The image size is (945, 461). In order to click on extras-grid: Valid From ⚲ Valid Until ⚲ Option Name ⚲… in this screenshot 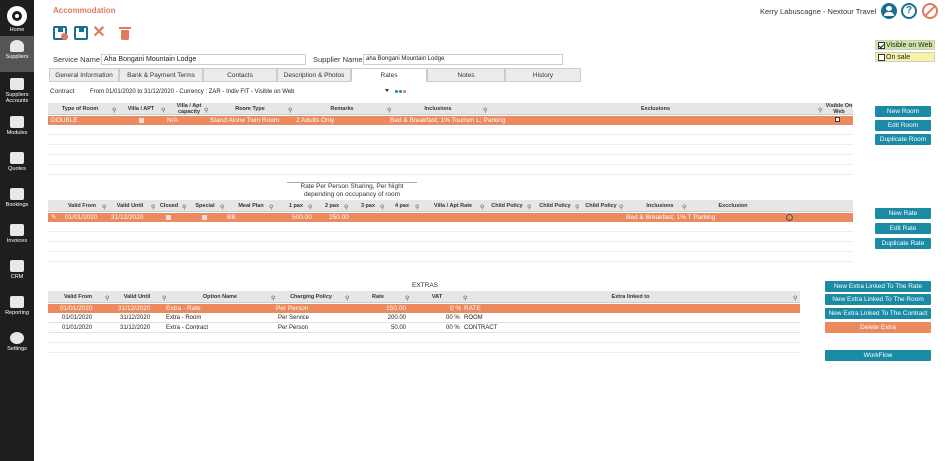, I will do `click(424, 326)`.